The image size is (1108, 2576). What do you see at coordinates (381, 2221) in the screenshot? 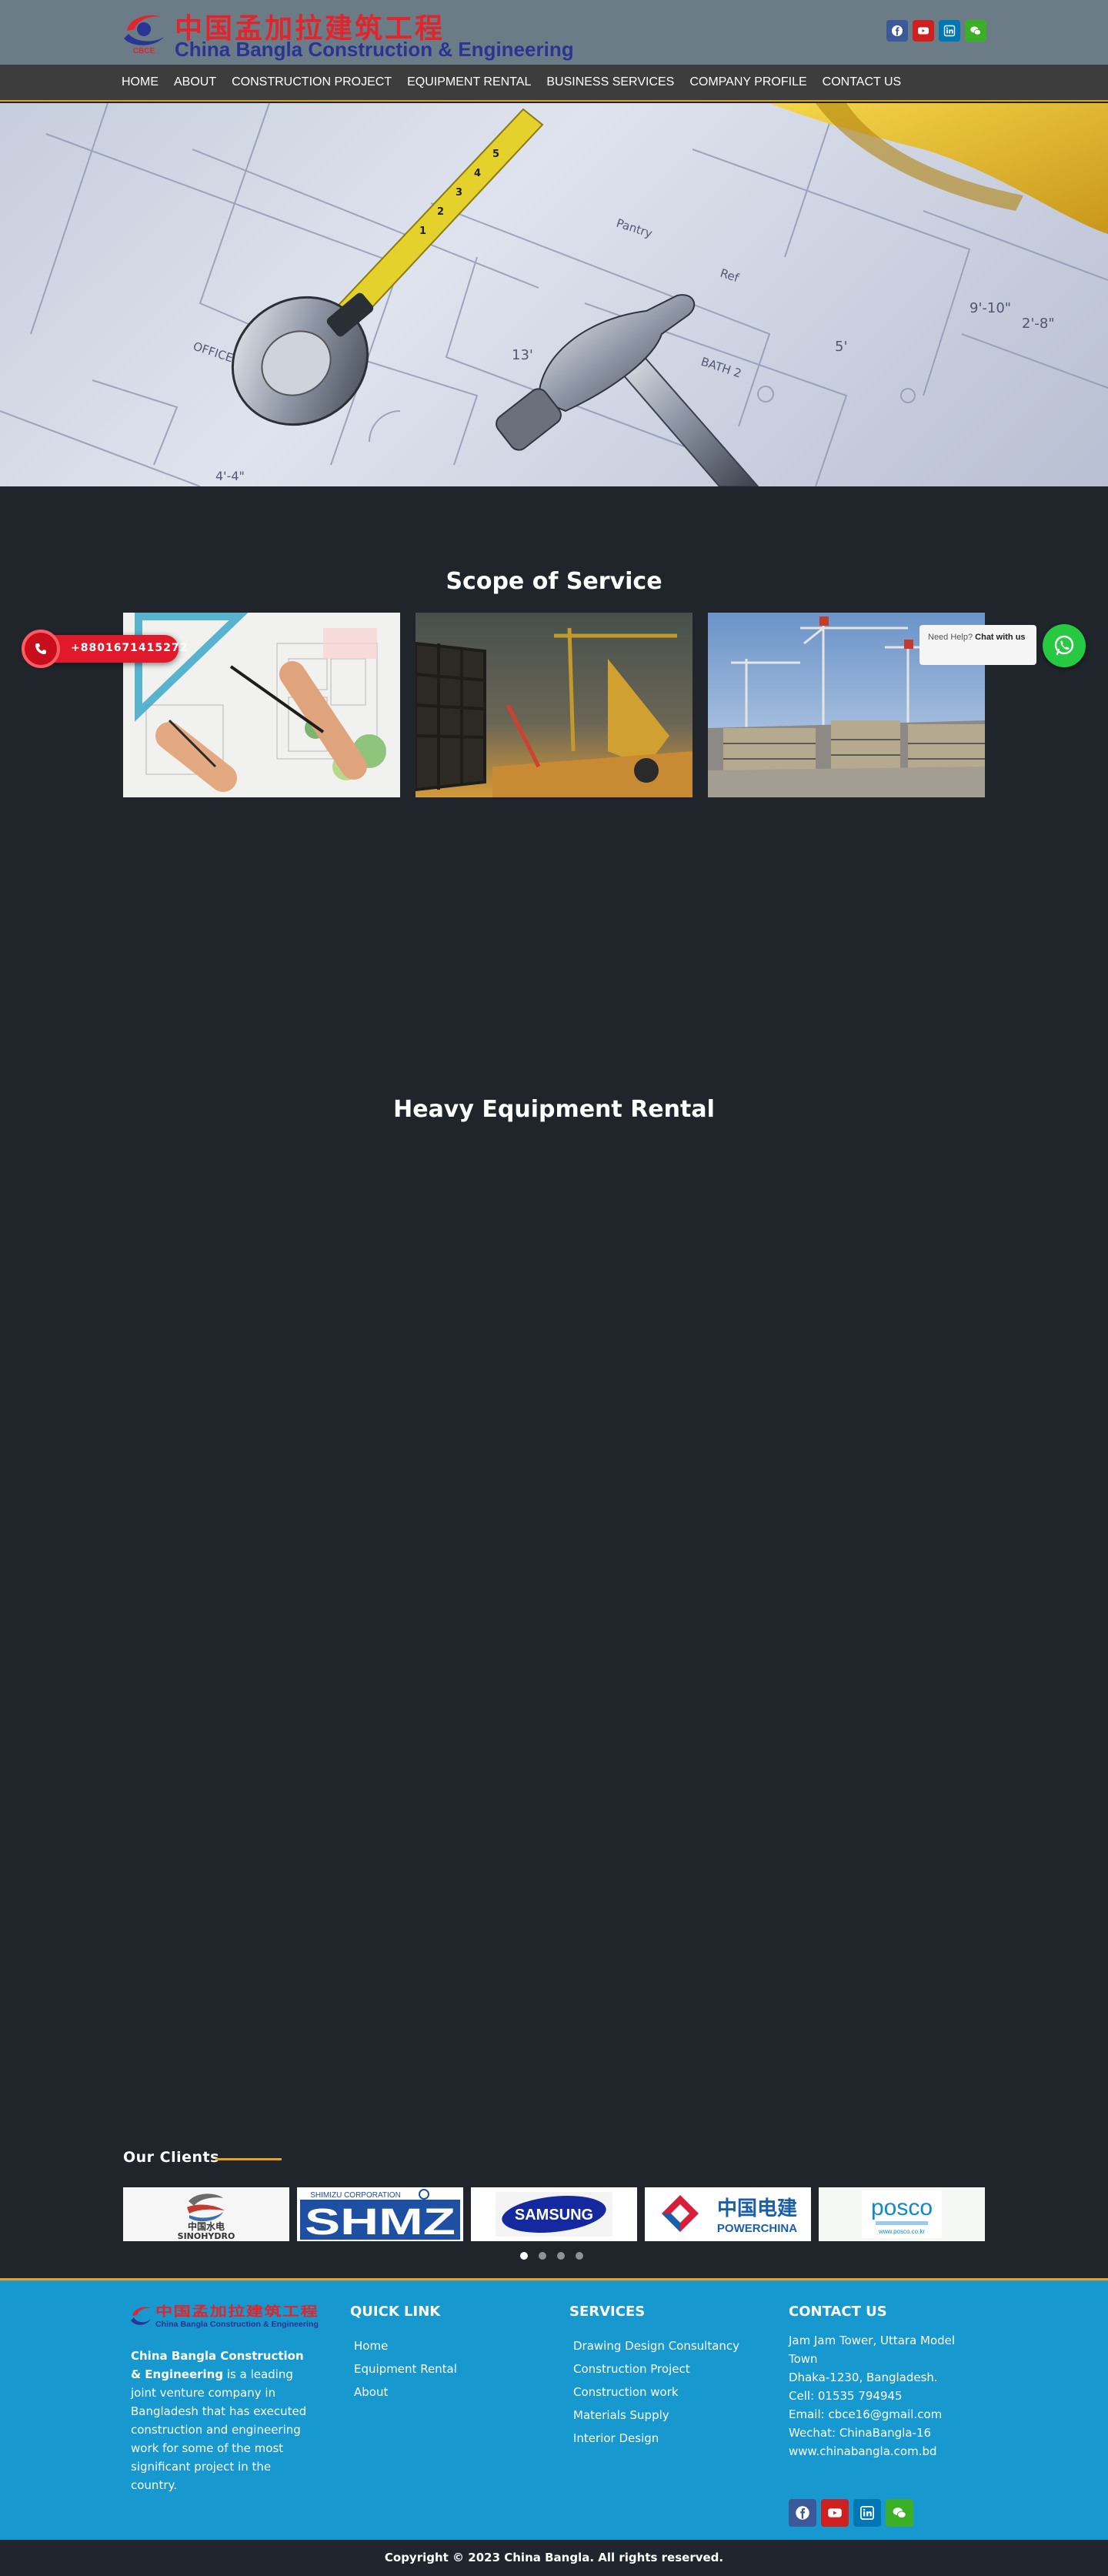
I see `svg-text: SHMZ` at bounding box center [381, 2221].